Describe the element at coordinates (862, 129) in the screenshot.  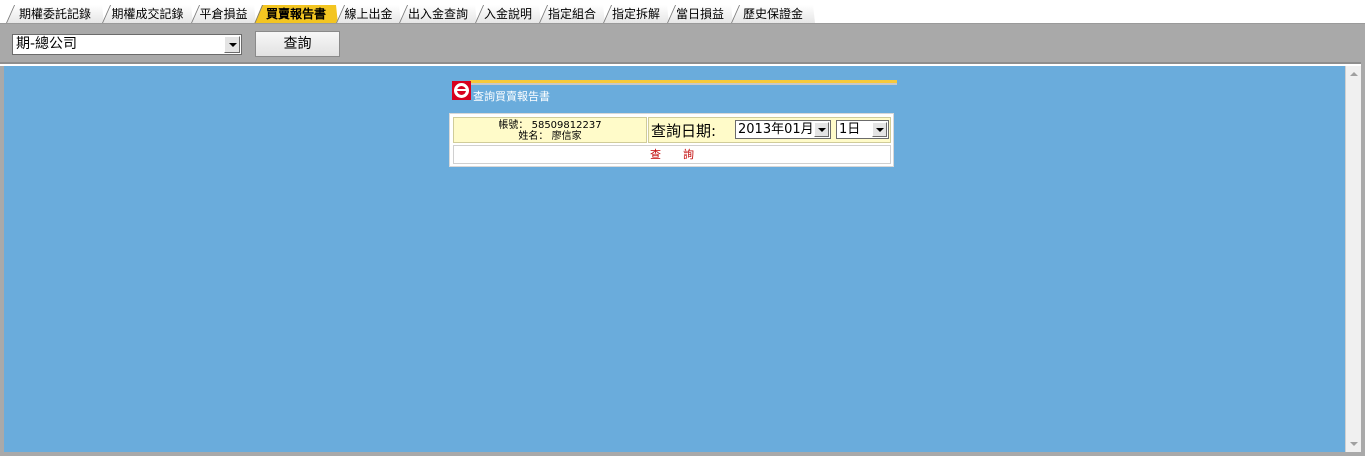
I see `day-select: 1日` at that location.